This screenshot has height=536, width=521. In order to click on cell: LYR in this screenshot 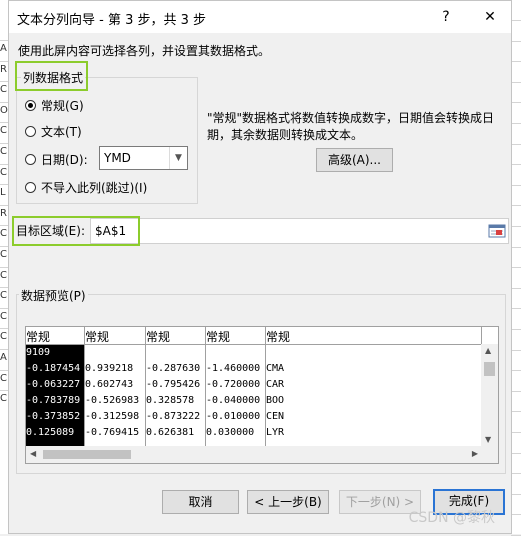, I will do `click(275, 432)`.